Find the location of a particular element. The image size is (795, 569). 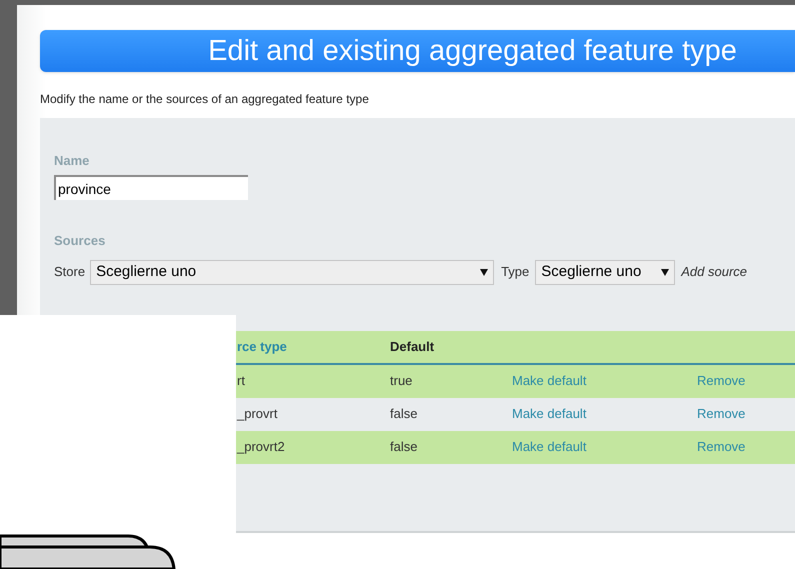

column-header: rce type is located at coordinates (262, 347).